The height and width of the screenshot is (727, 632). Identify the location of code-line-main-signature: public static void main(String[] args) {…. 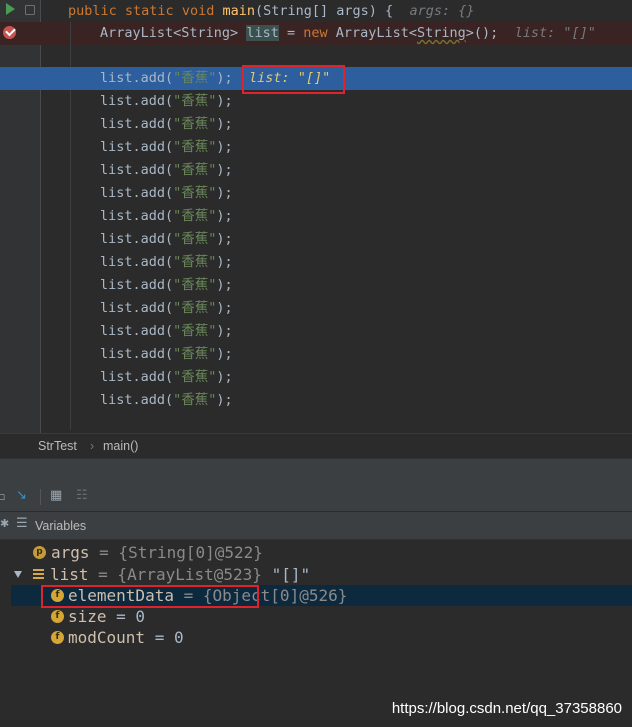
(316, 11).